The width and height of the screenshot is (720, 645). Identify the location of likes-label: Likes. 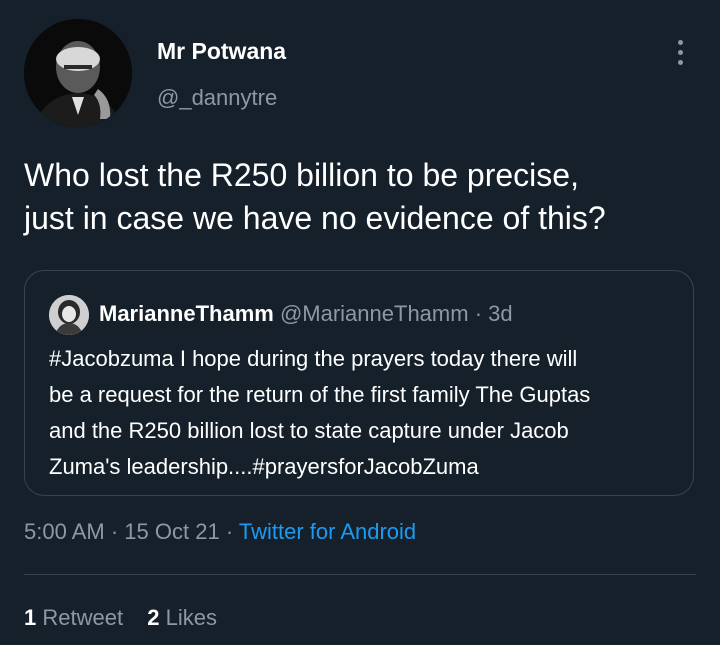
(191, 617).